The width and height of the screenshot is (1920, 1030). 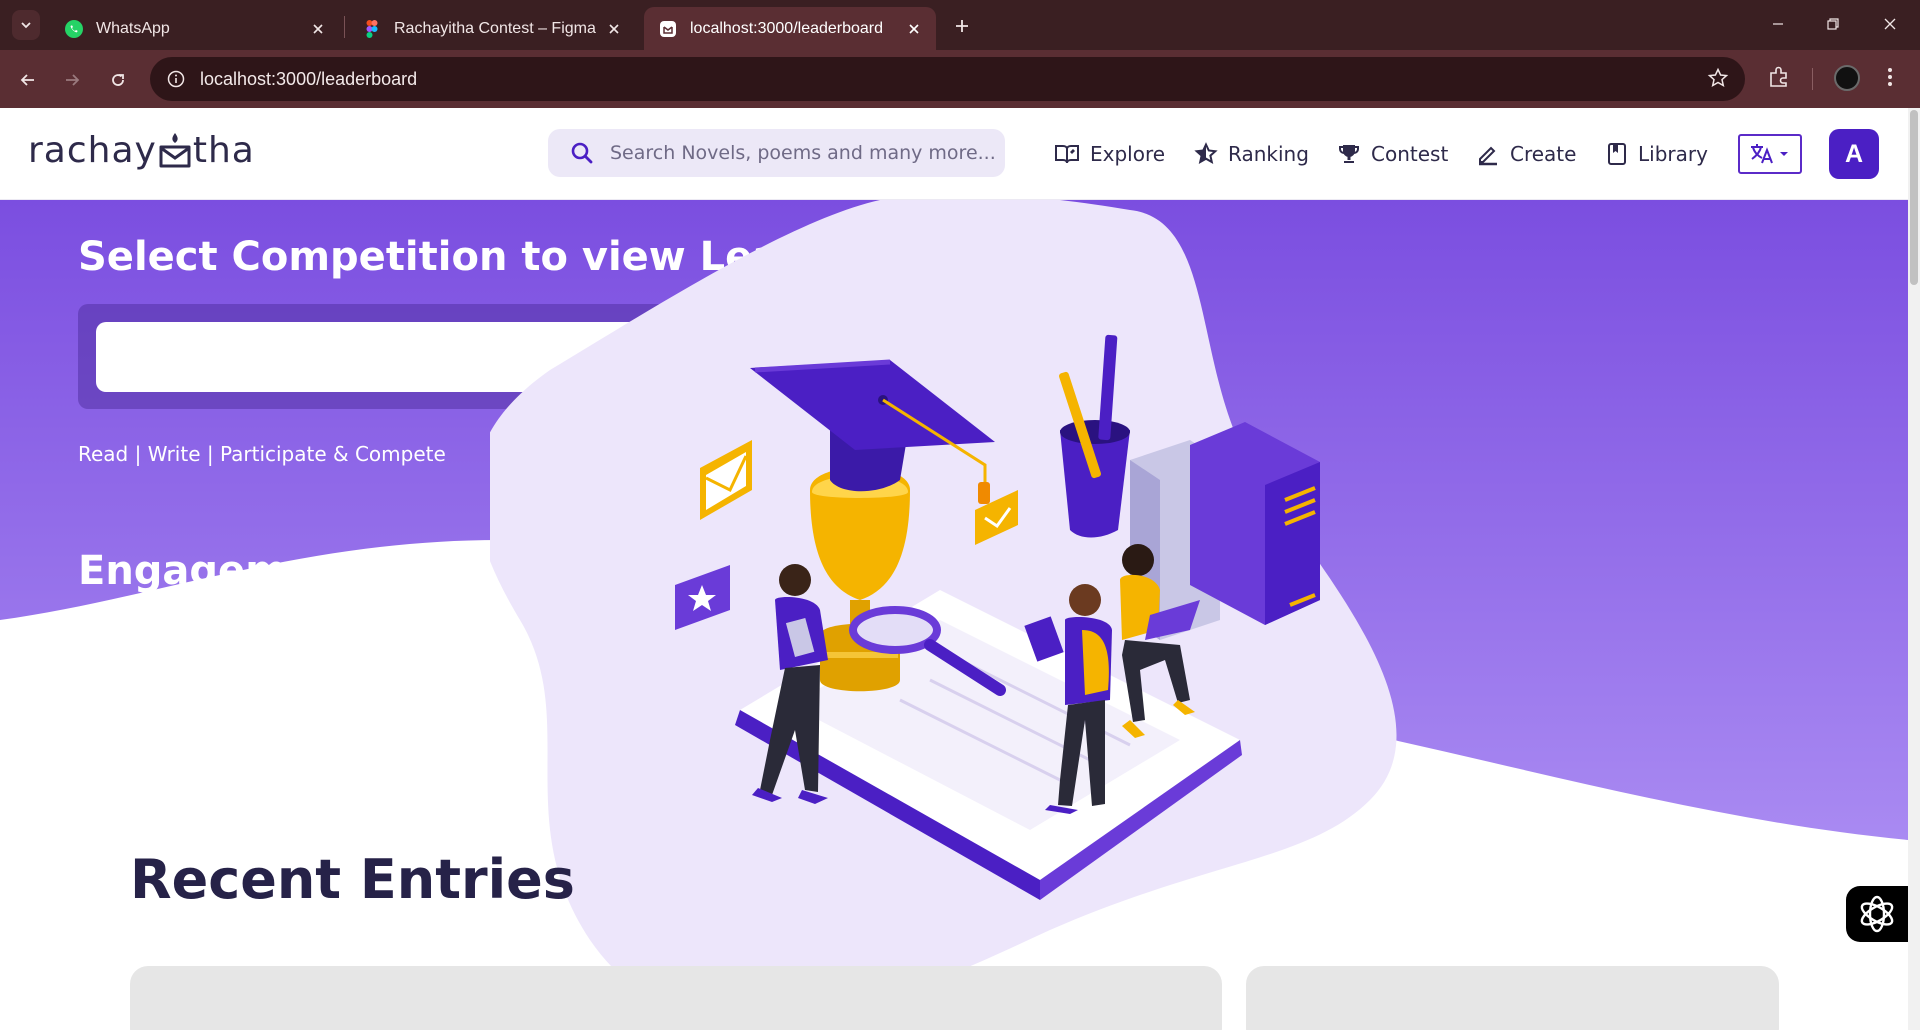 I want to click on recent-entries-heading: Recent Entries, so click(x=352, y=879).